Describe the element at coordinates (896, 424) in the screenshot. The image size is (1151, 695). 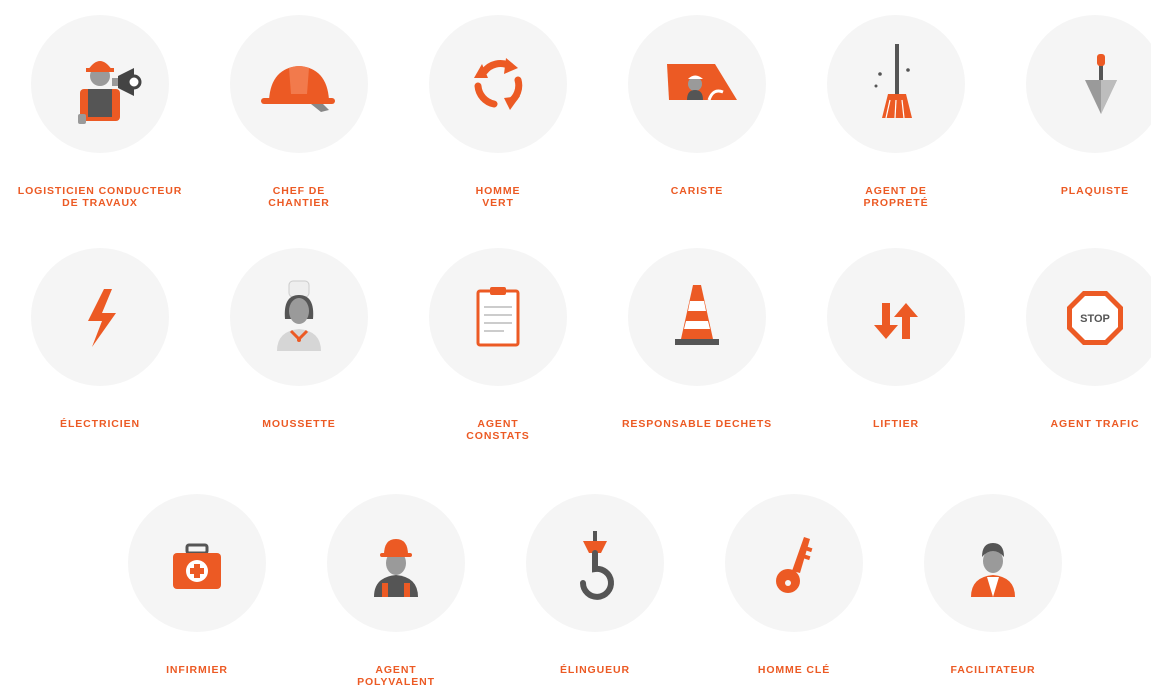
I see `job-label: LIFTIER` at that location.